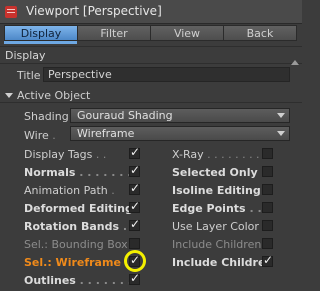 This screenshot has height=291, width=320. Describe the element at coordinates (221, 208) in the screenshot. I see `option-label-edge-points: Edge Points . . .` at that location.